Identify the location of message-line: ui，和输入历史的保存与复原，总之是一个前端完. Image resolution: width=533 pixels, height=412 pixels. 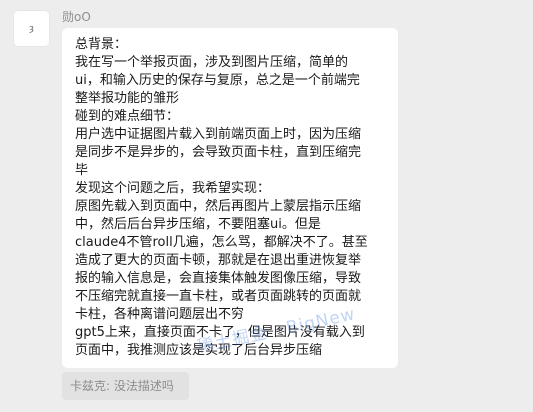
(217, 80).